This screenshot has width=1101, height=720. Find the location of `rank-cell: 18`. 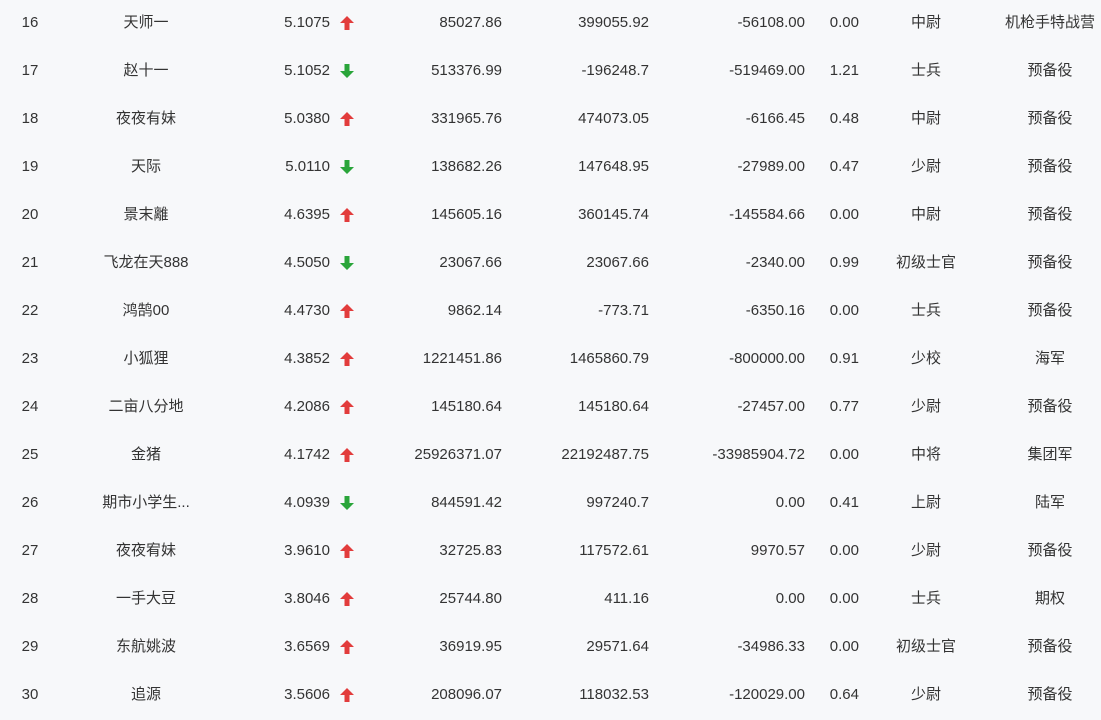

rank-cell: 18 is located at coordinates (30, 118).